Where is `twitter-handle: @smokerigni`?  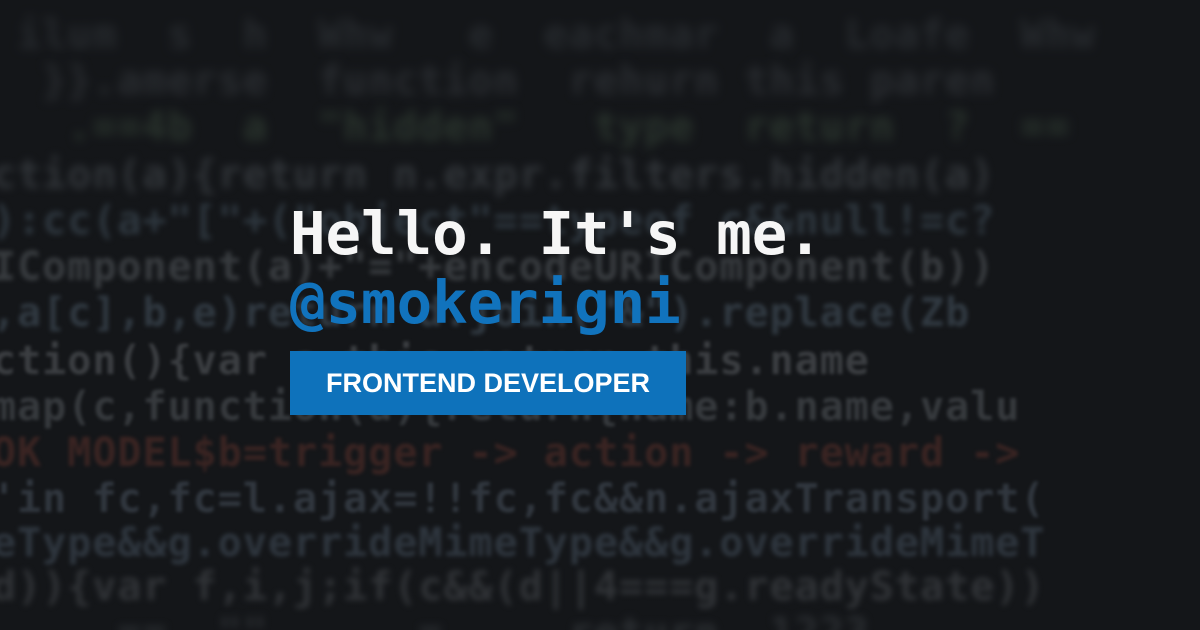
twitter-handle: @smokerigni is located at coordinates (485, 302).